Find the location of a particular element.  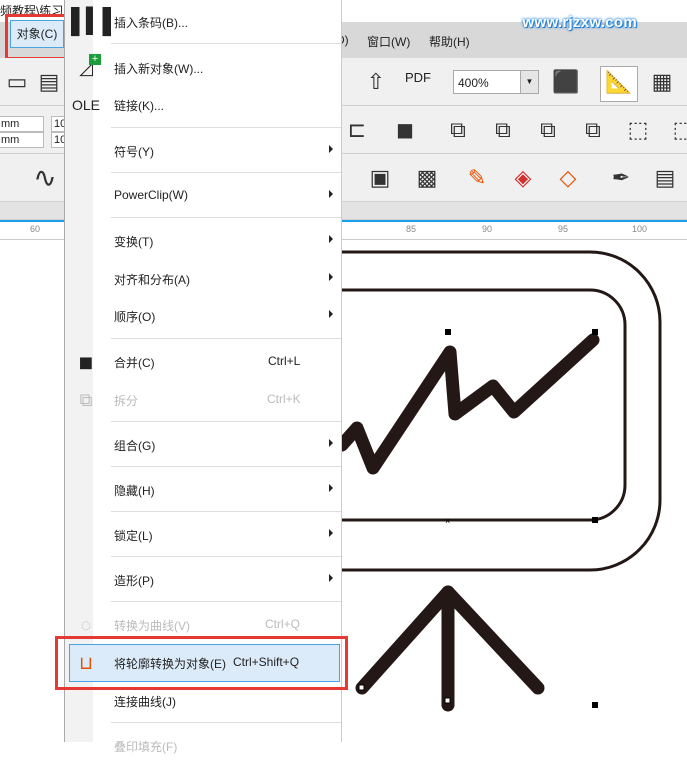

menu-item-powerclip: PowerClip(W) is located at coordinates (203, 195).